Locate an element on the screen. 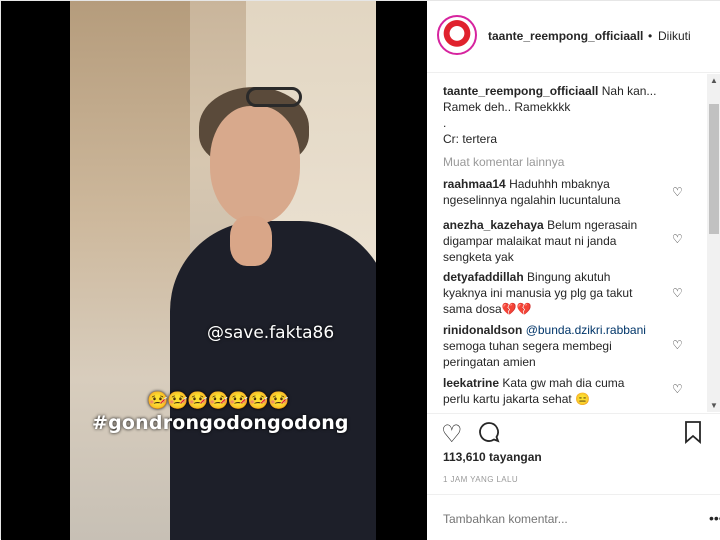 This screenshot has height=540, width=720. follow-status-button: Diikuti is located at coordinates (674, 36).